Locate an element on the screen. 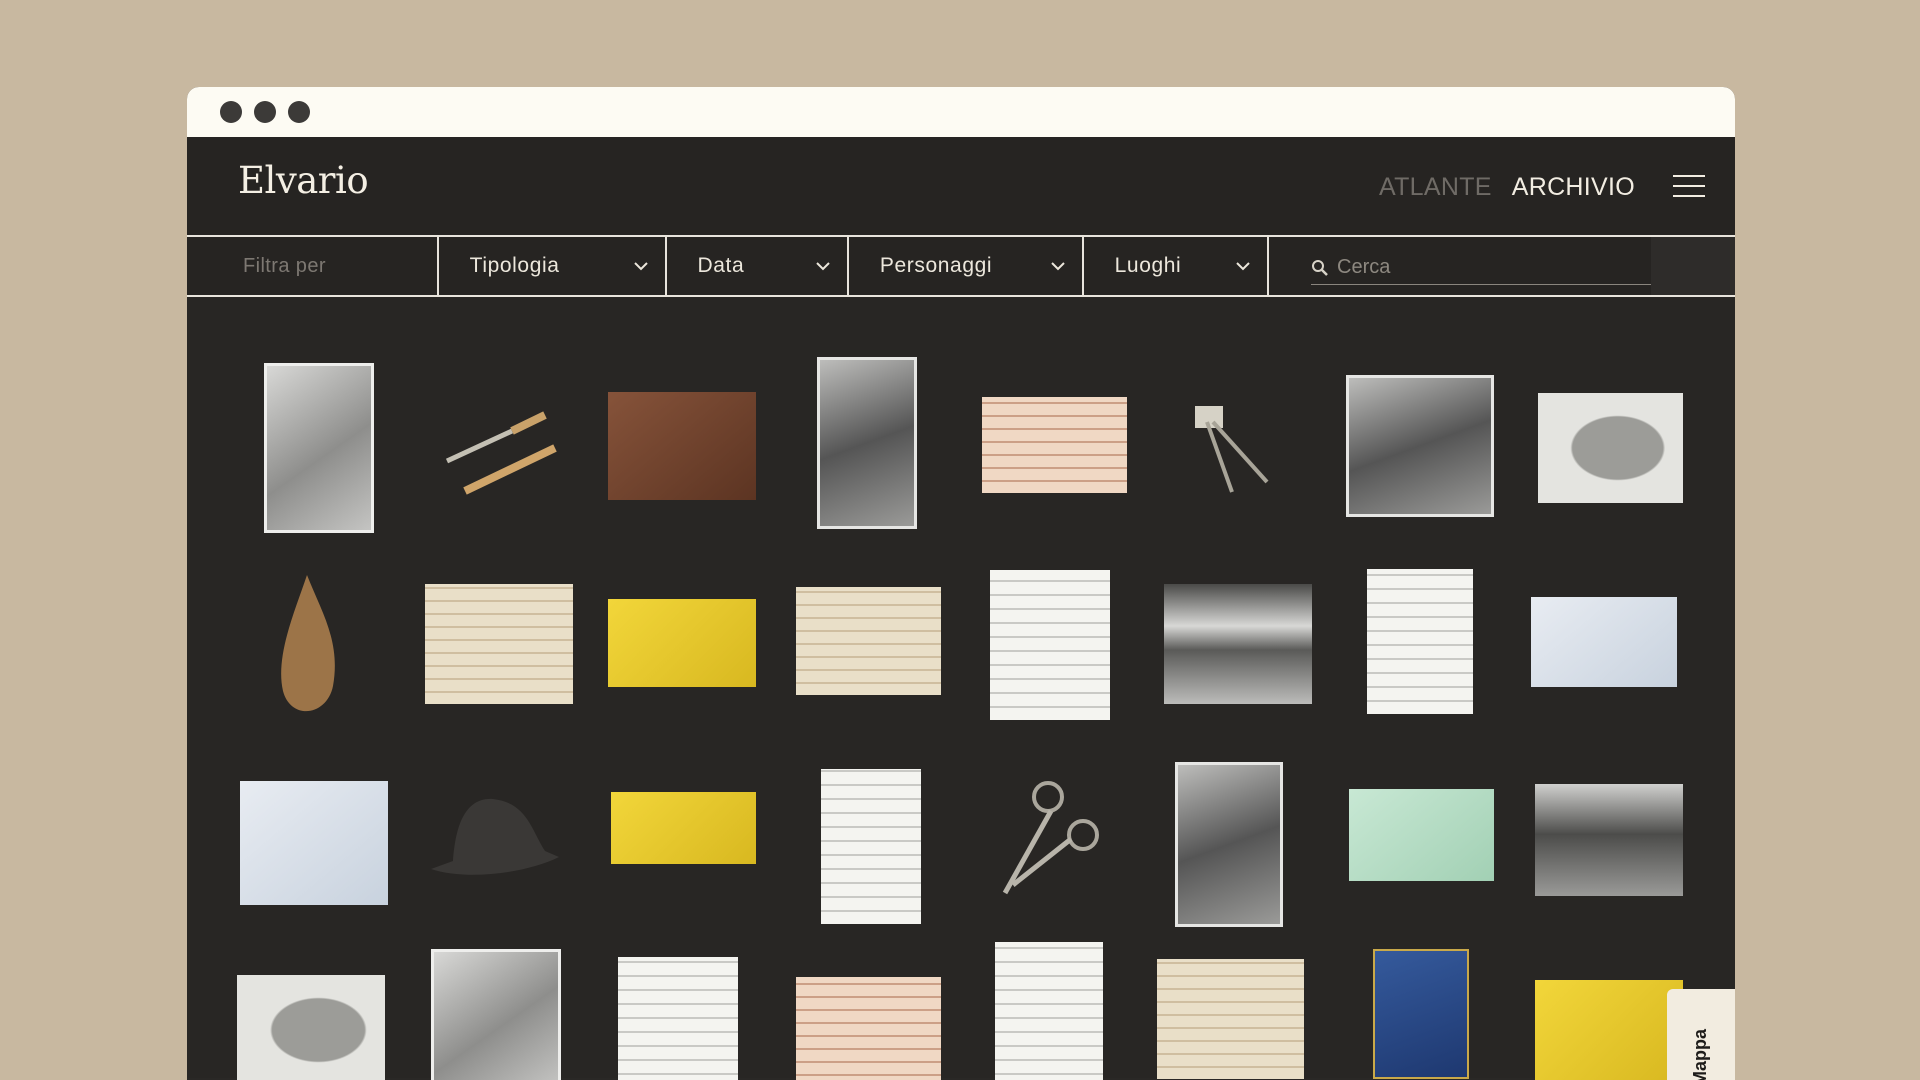 The height and width of the screenshot is (1080, 1920). search-field is located at coordinates (1481, 268).